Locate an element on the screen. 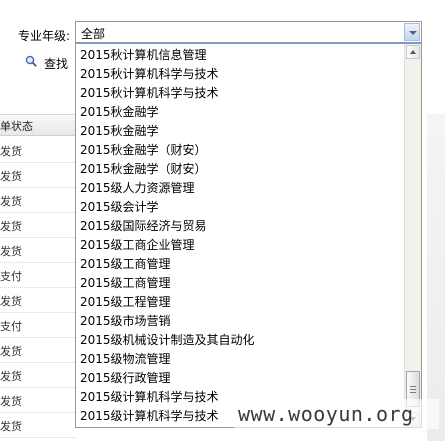 The height and width of the screenshot is (441, 445). scroll-up-icon is located at coordinates (413, 52).